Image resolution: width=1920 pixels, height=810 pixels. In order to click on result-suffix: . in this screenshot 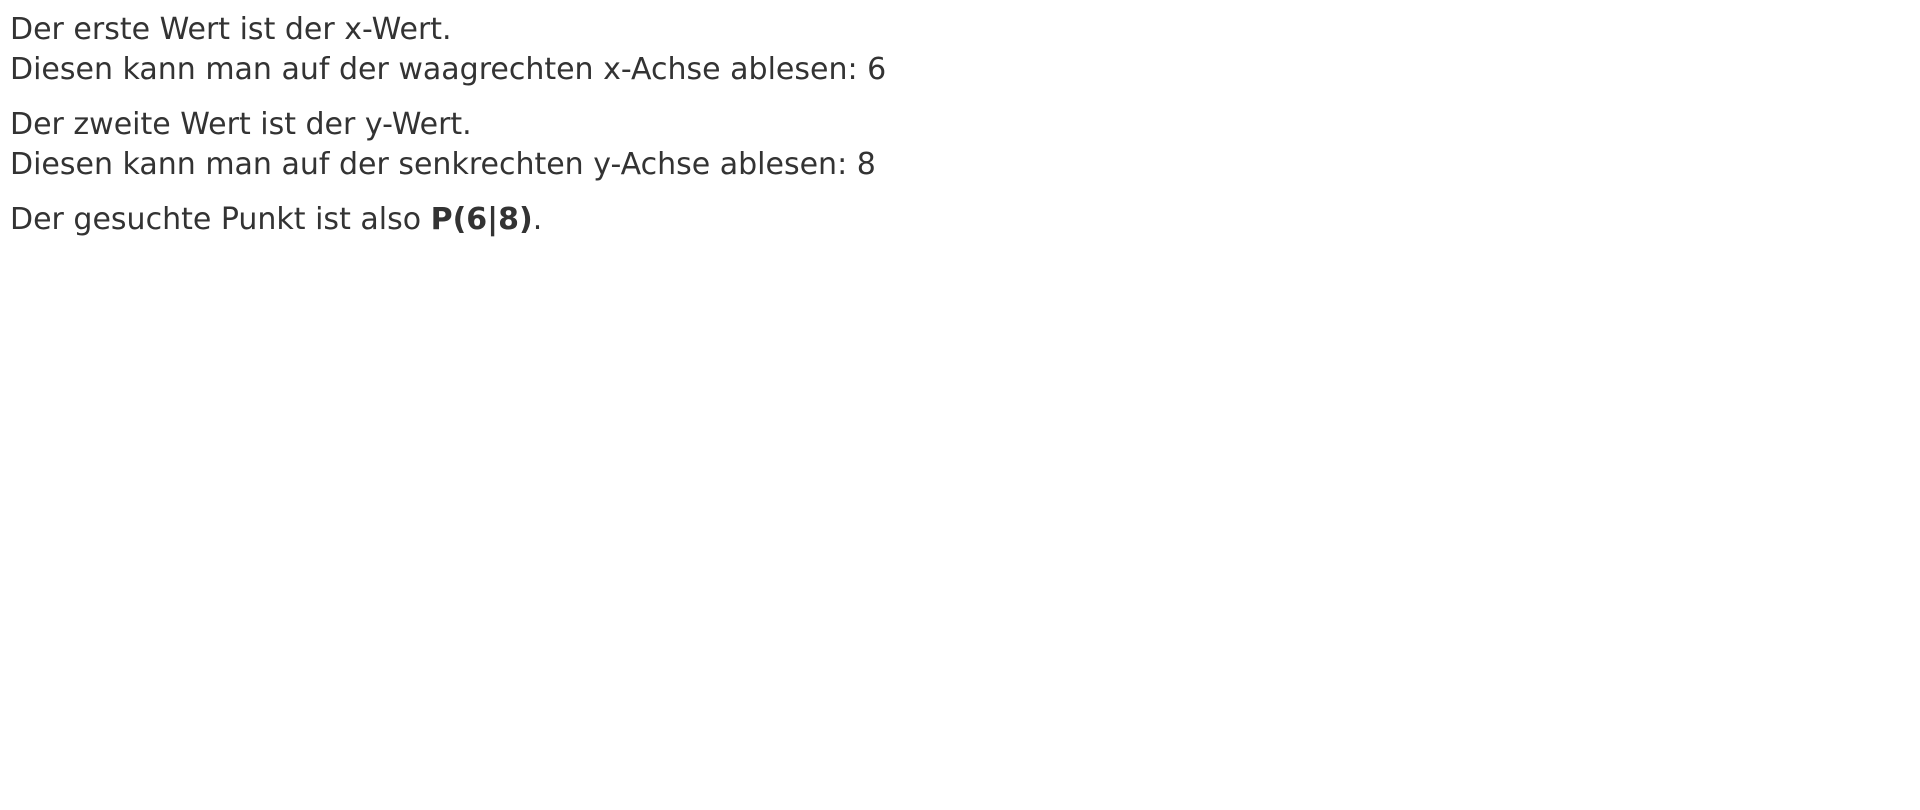, I will do `click(537, 219)`.